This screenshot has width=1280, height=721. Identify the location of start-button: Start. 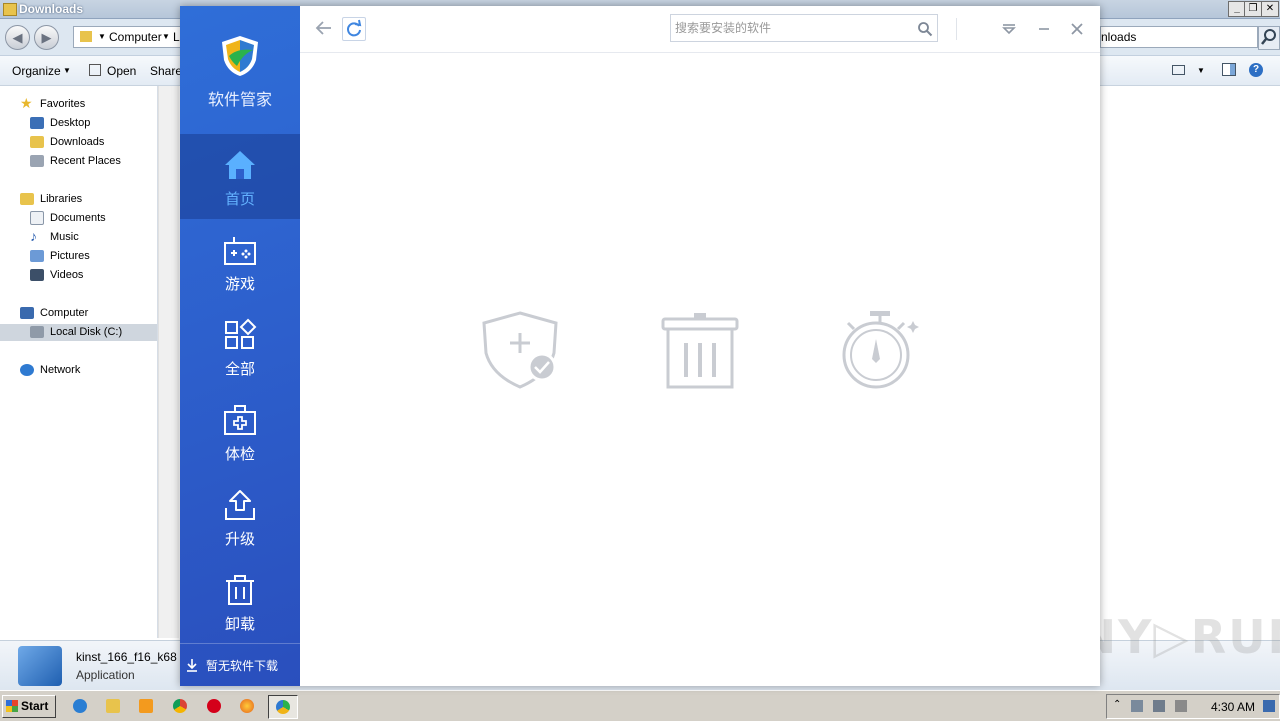
(29, 706).